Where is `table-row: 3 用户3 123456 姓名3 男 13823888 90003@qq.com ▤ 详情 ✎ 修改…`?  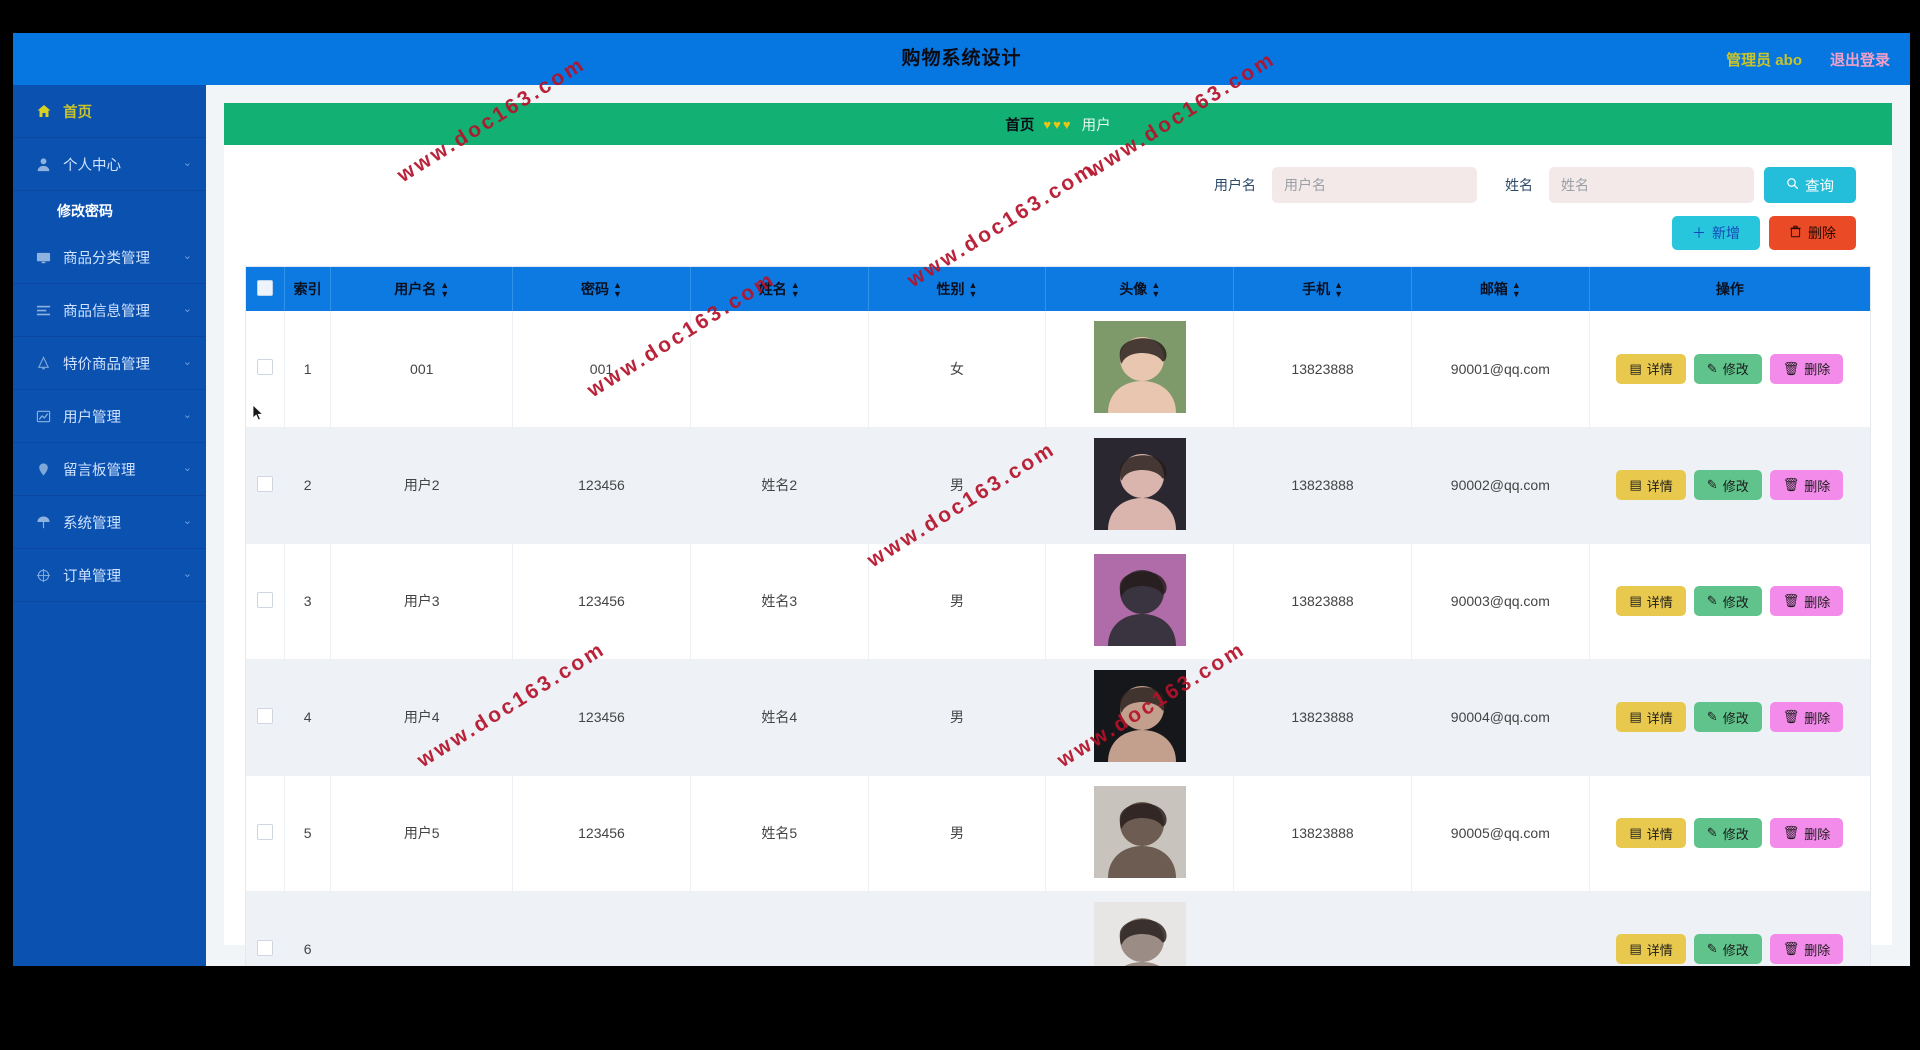 table-row: 3 用户3 123456 姓名3 男 13823888 90003@qq.com ▤ 详情 ✎ 修改… is located at coordinates (1058, 601).